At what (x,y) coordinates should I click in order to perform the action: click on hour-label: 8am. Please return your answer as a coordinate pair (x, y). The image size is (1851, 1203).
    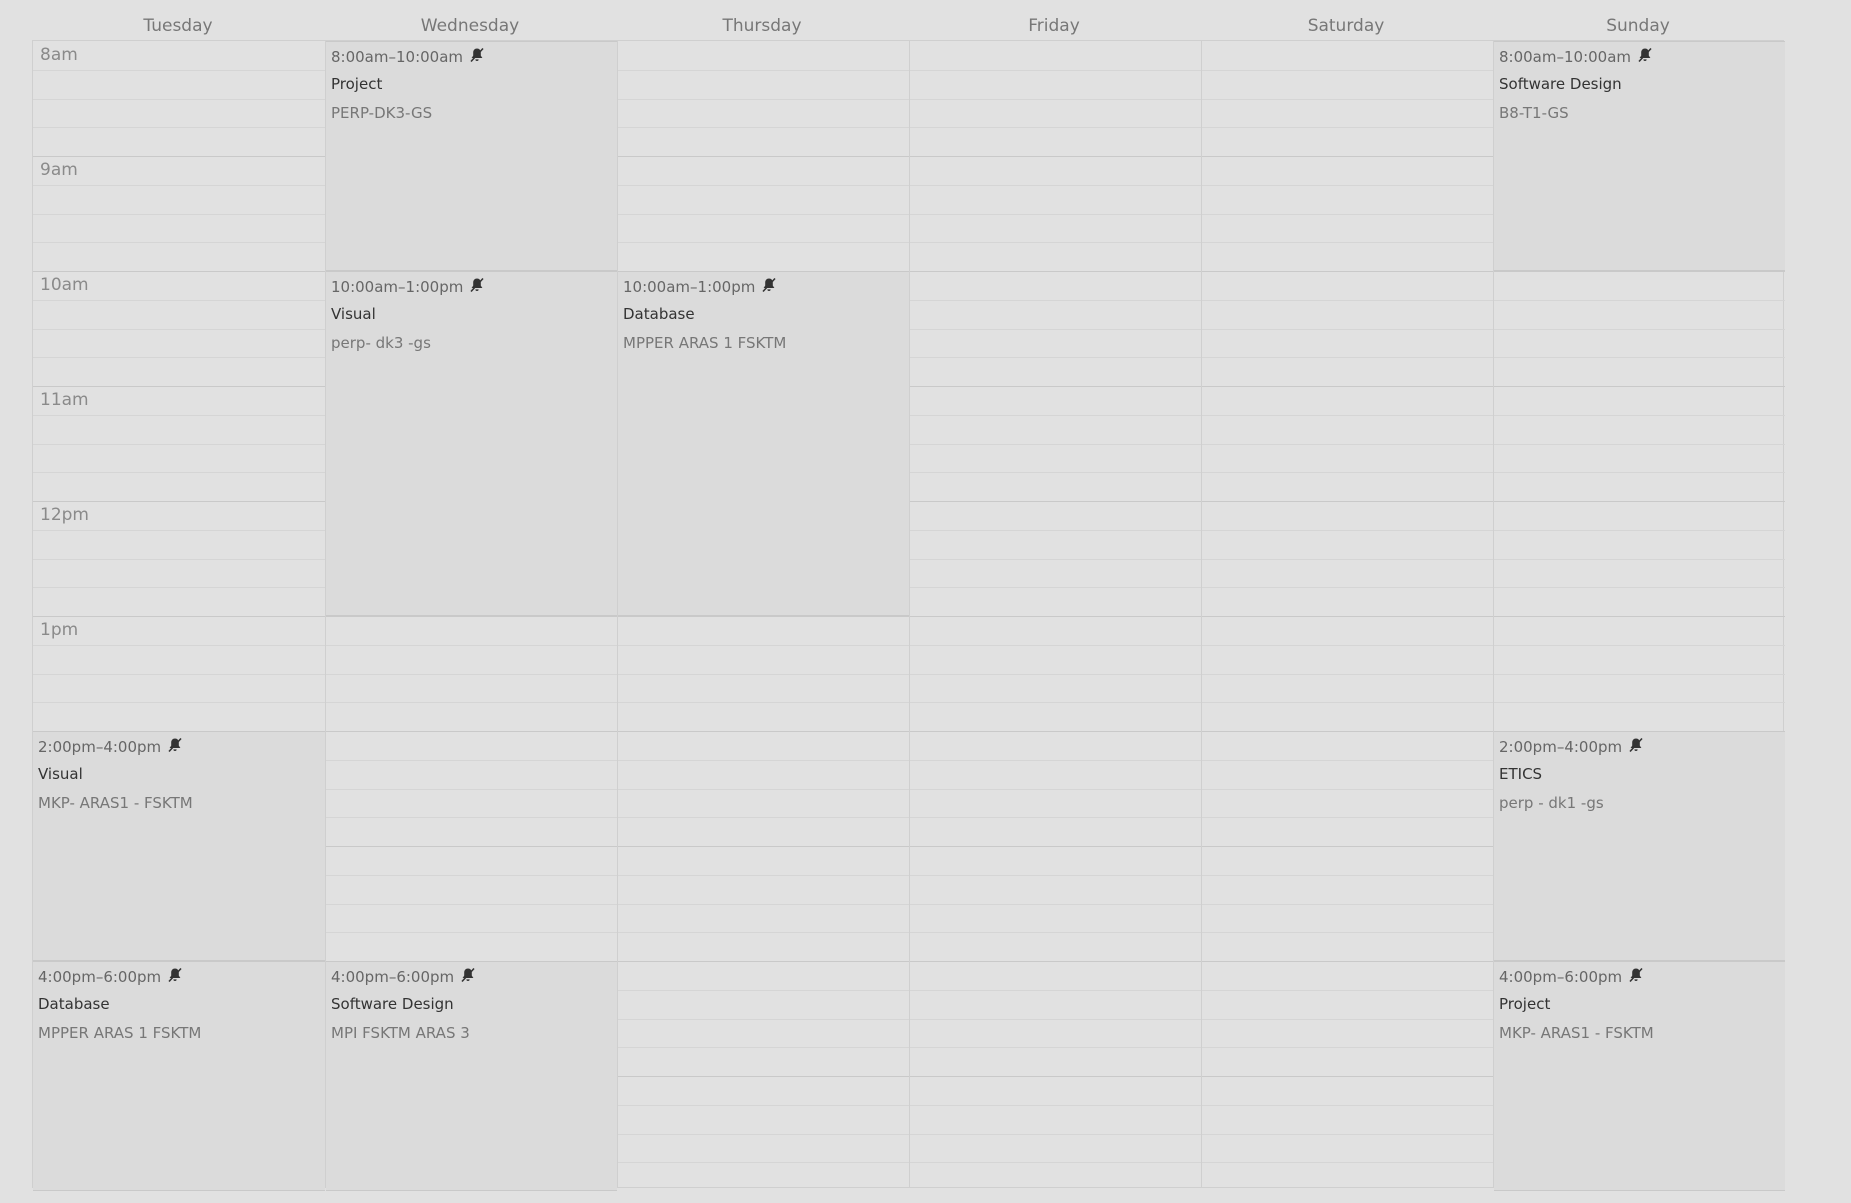
    Looking at the image, I should click on (59, 55).